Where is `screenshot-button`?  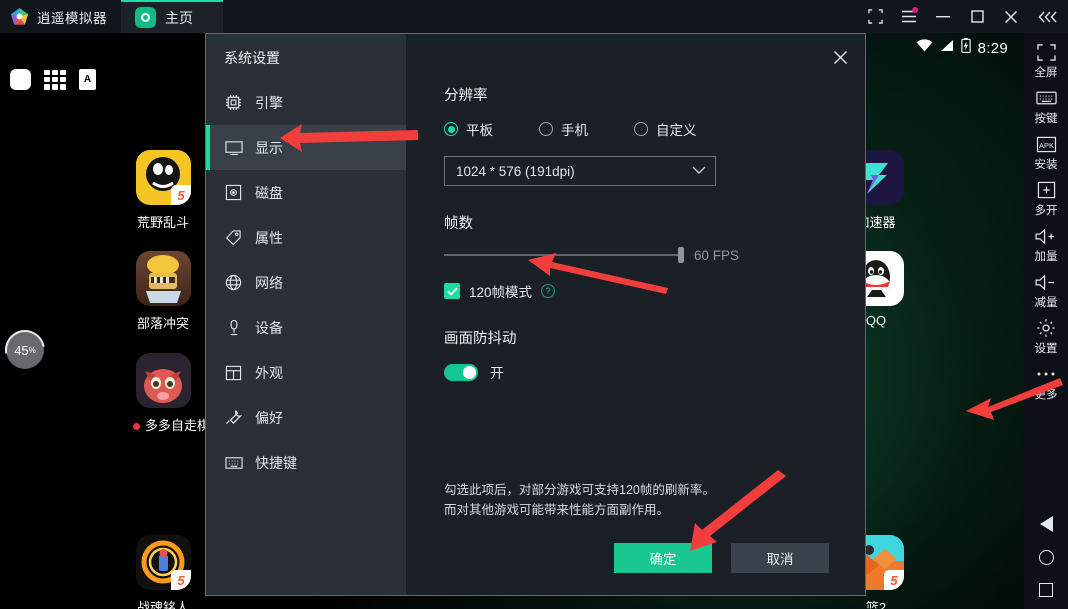 screenshot-button is located at coordinates (875, 16).